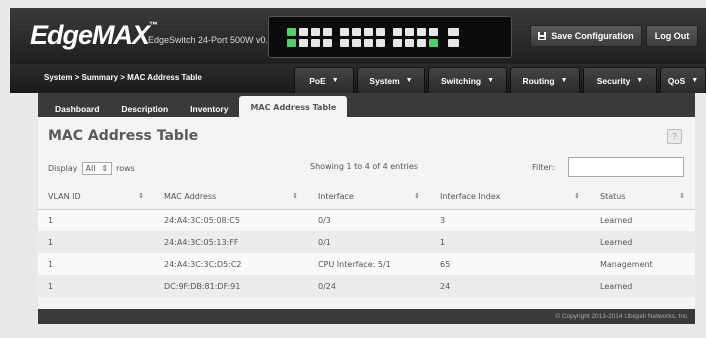 This screenshot has width=706, height=338. What do you see at coordinates (369, 264) in the screenshot?
I see `cell-interface: CPU Interface: 5/1` at bounding box center [369, 264].